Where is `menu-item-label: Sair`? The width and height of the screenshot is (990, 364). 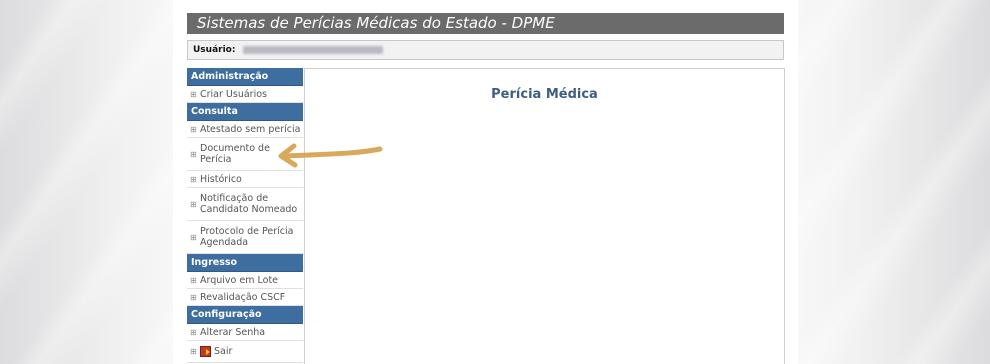
menu-item-label: Sair is located at coordinates (223, 351).